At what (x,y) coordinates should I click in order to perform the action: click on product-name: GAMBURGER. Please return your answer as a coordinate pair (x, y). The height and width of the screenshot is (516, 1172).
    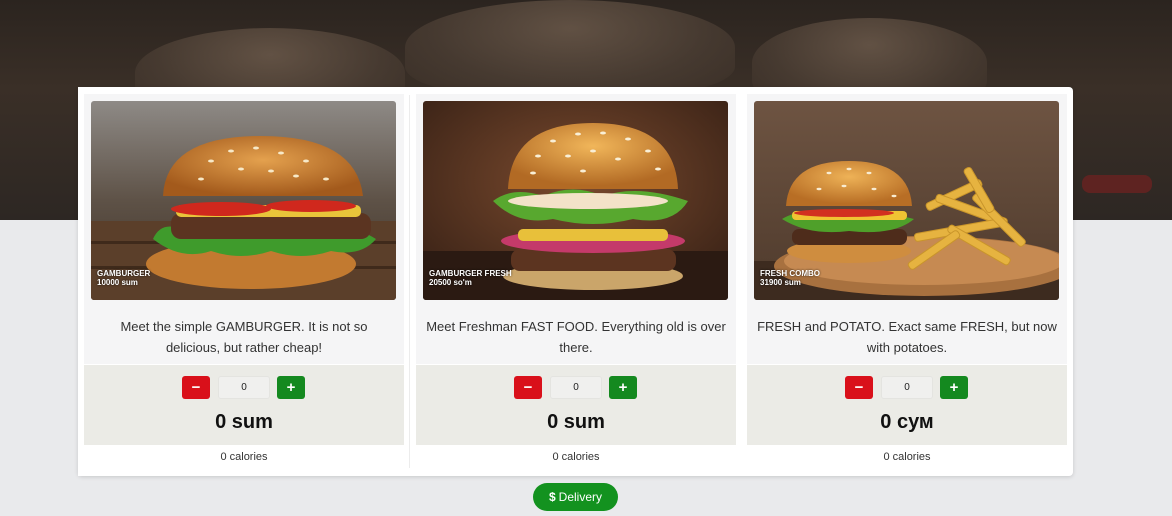
    Looking at the image, I should click on (124, 273).